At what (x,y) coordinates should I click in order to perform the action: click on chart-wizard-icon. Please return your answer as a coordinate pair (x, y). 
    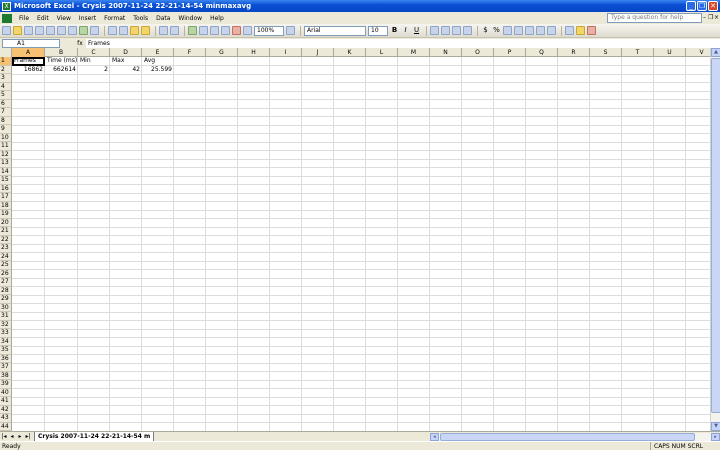
    Looking at the image, I should click on (236, 30).